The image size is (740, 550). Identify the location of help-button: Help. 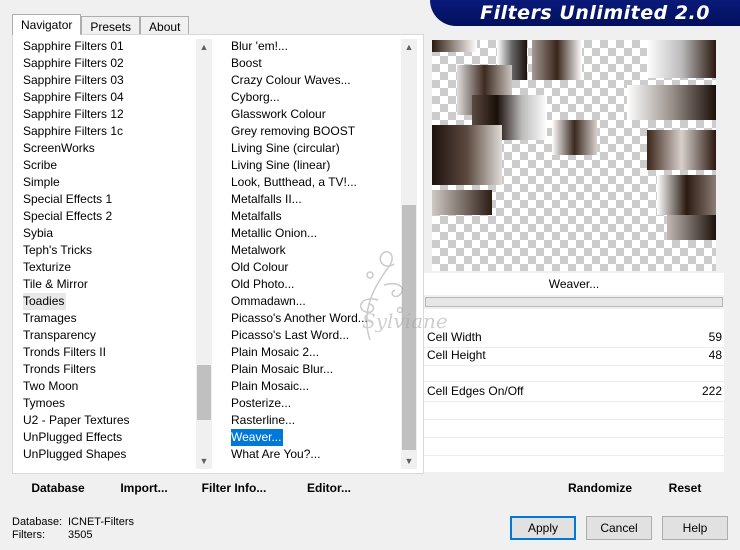
(695, 528).